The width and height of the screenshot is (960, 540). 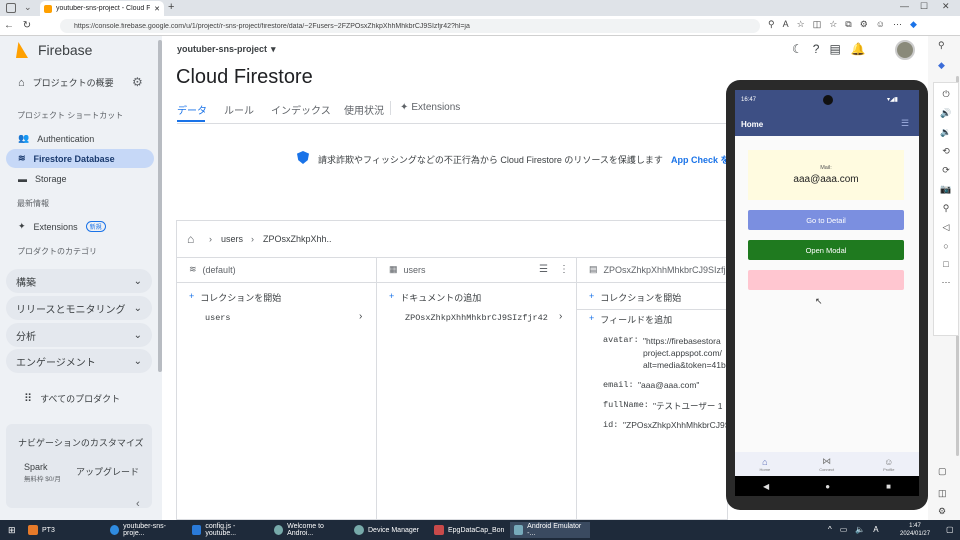 I want to click on side-window-icon: ▢, so click(x=942, y=471).